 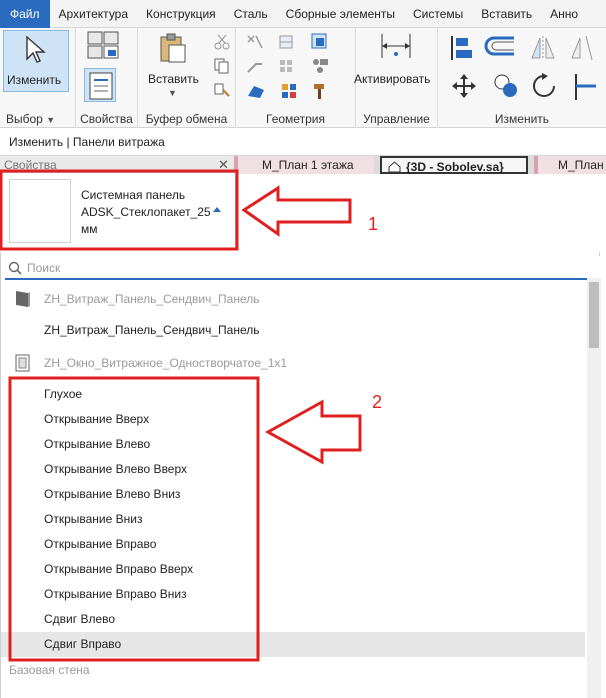 What do you see at coordinates (303, 142) in the screenshot?
I see `context-bar: Изменить | Панели витража` at bounding box center [303, 142].